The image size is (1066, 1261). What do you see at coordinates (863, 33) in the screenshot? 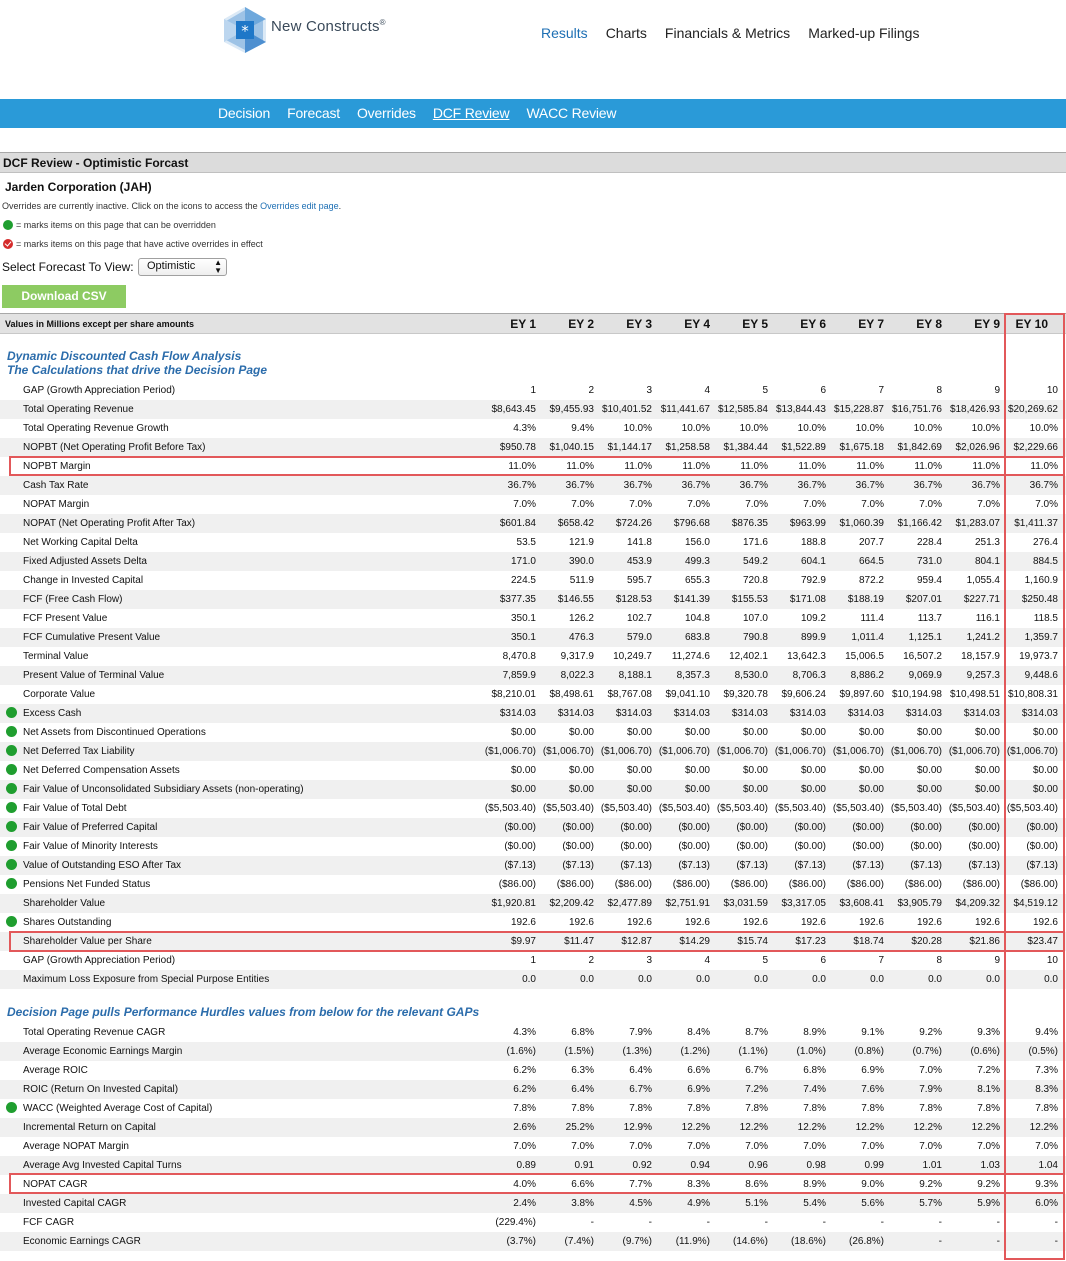
I see `nav-marked-up-filings: Marked-up Filings` at bounding box center [863, 33].